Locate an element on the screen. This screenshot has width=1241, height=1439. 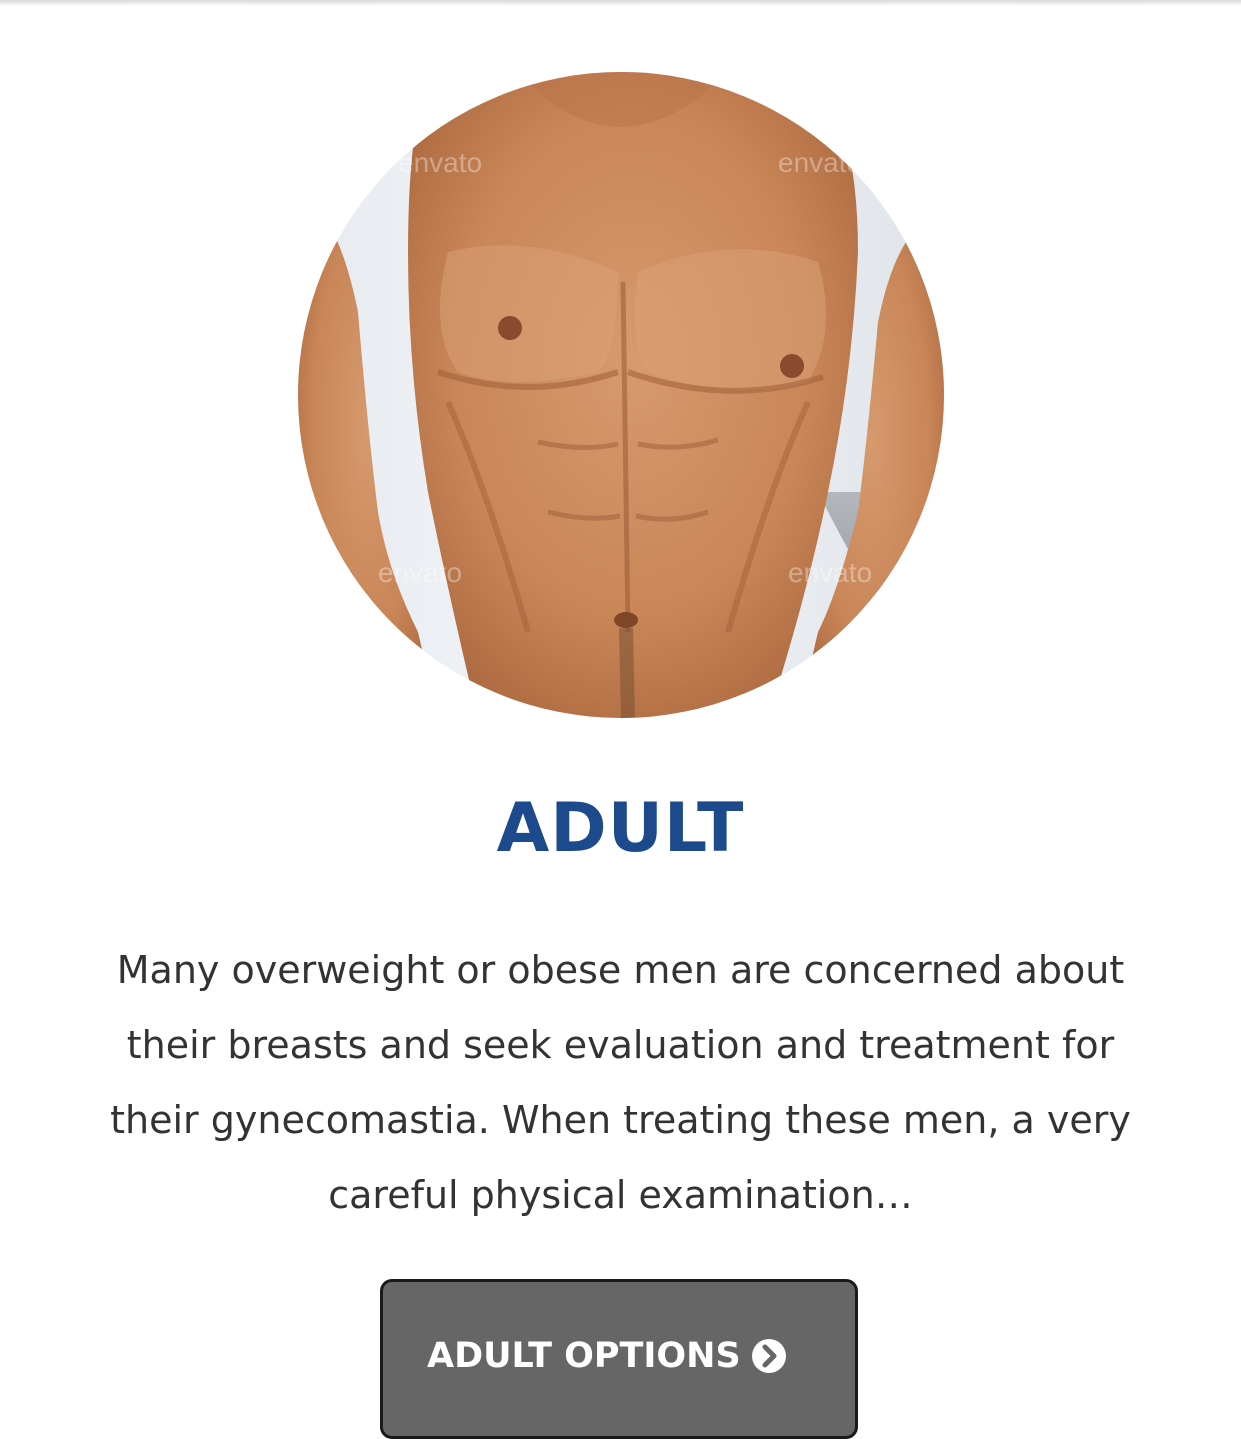
section-title: ADULT is located at coordinates (620, 828).